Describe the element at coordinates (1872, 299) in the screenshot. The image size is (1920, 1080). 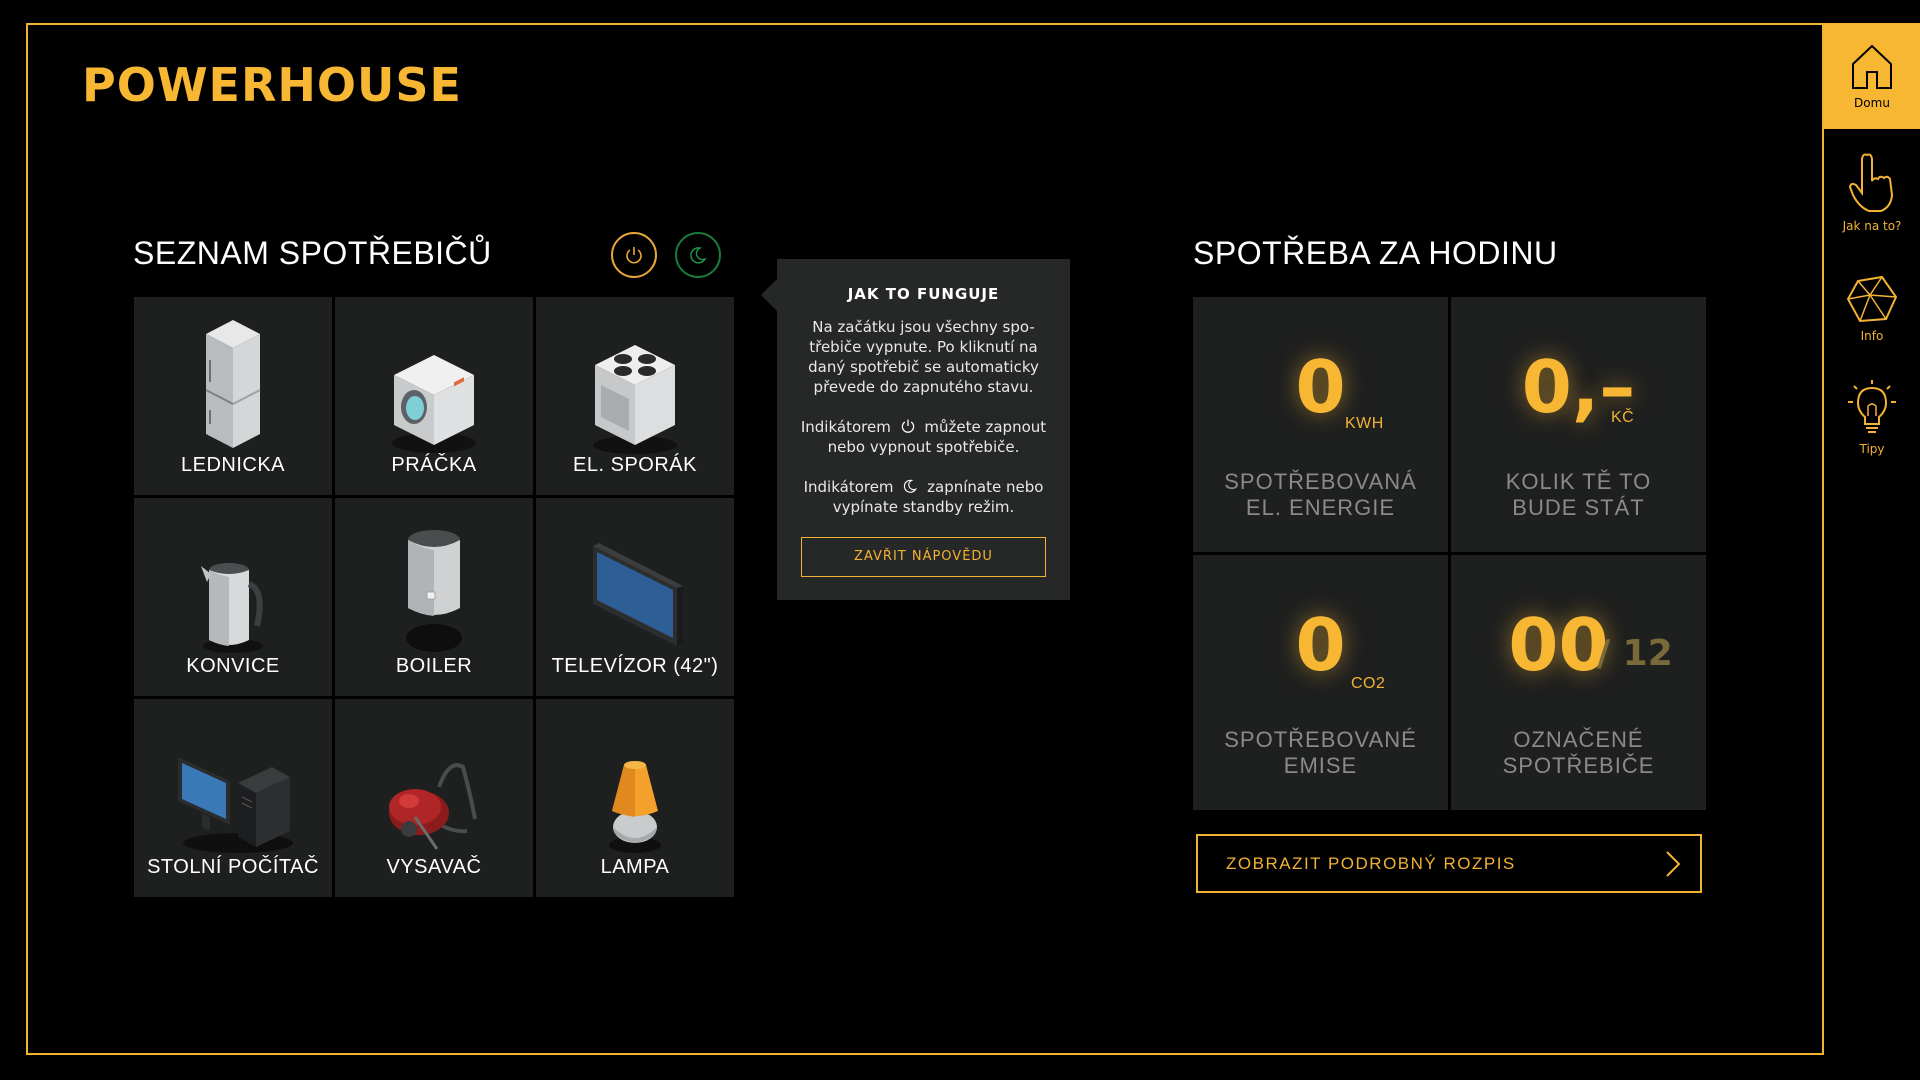
I see `crystal-info-icon` at that location.